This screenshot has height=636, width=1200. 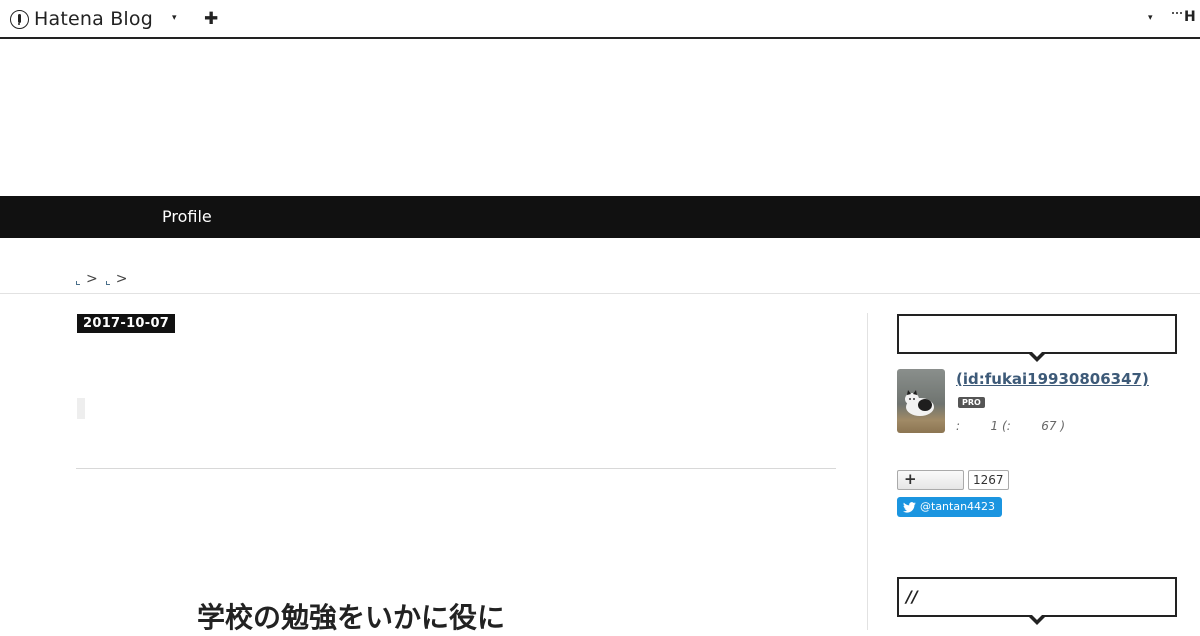 What do you see at coordinates (93, 19) in the screenshot?
I see `logo-text: Hatena Blog` at bounding box center [93, 19].